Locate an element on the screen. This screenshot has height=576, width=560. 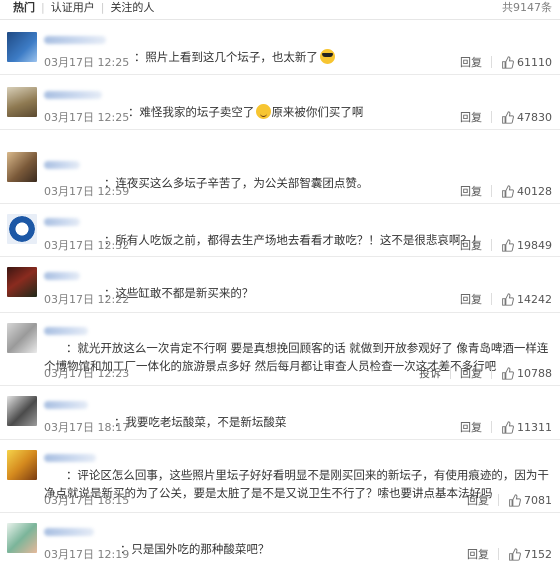
comment-actions: 回复 19849 is located at coordinates (506, 245).